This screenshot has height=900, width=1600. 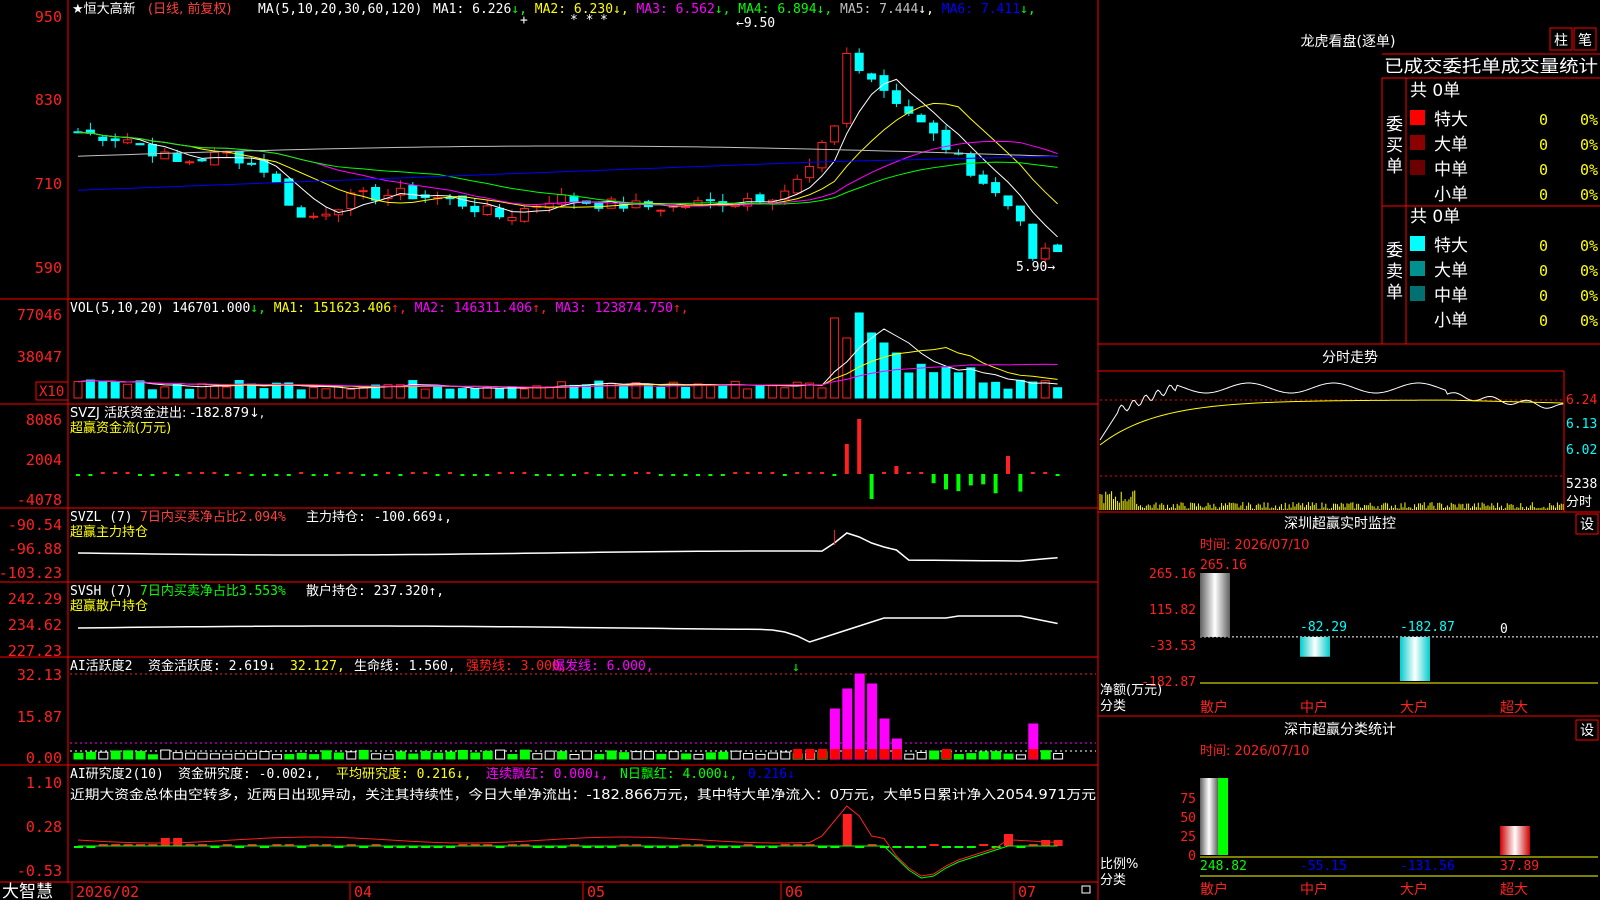 I want to click on monitor-category: 大户, so click(x=1414, y=707).